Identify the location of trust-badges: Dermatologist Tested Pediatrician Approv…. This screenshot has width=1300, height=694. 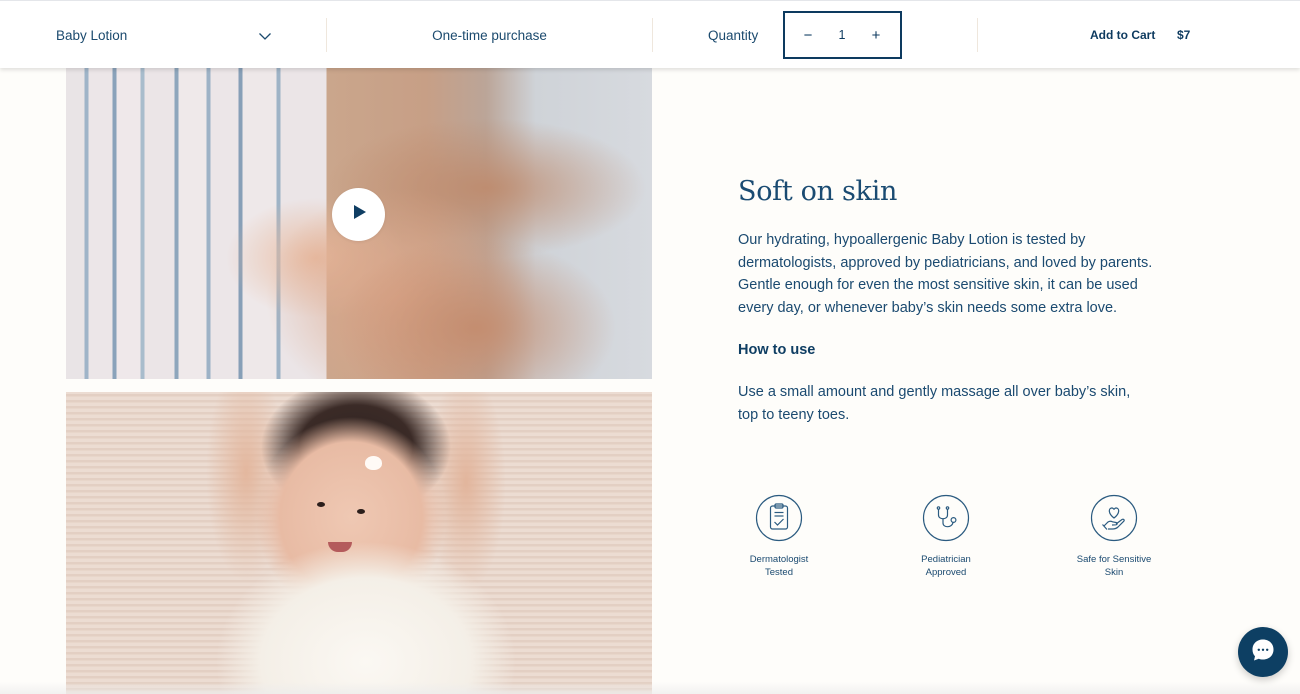
(948, 544).